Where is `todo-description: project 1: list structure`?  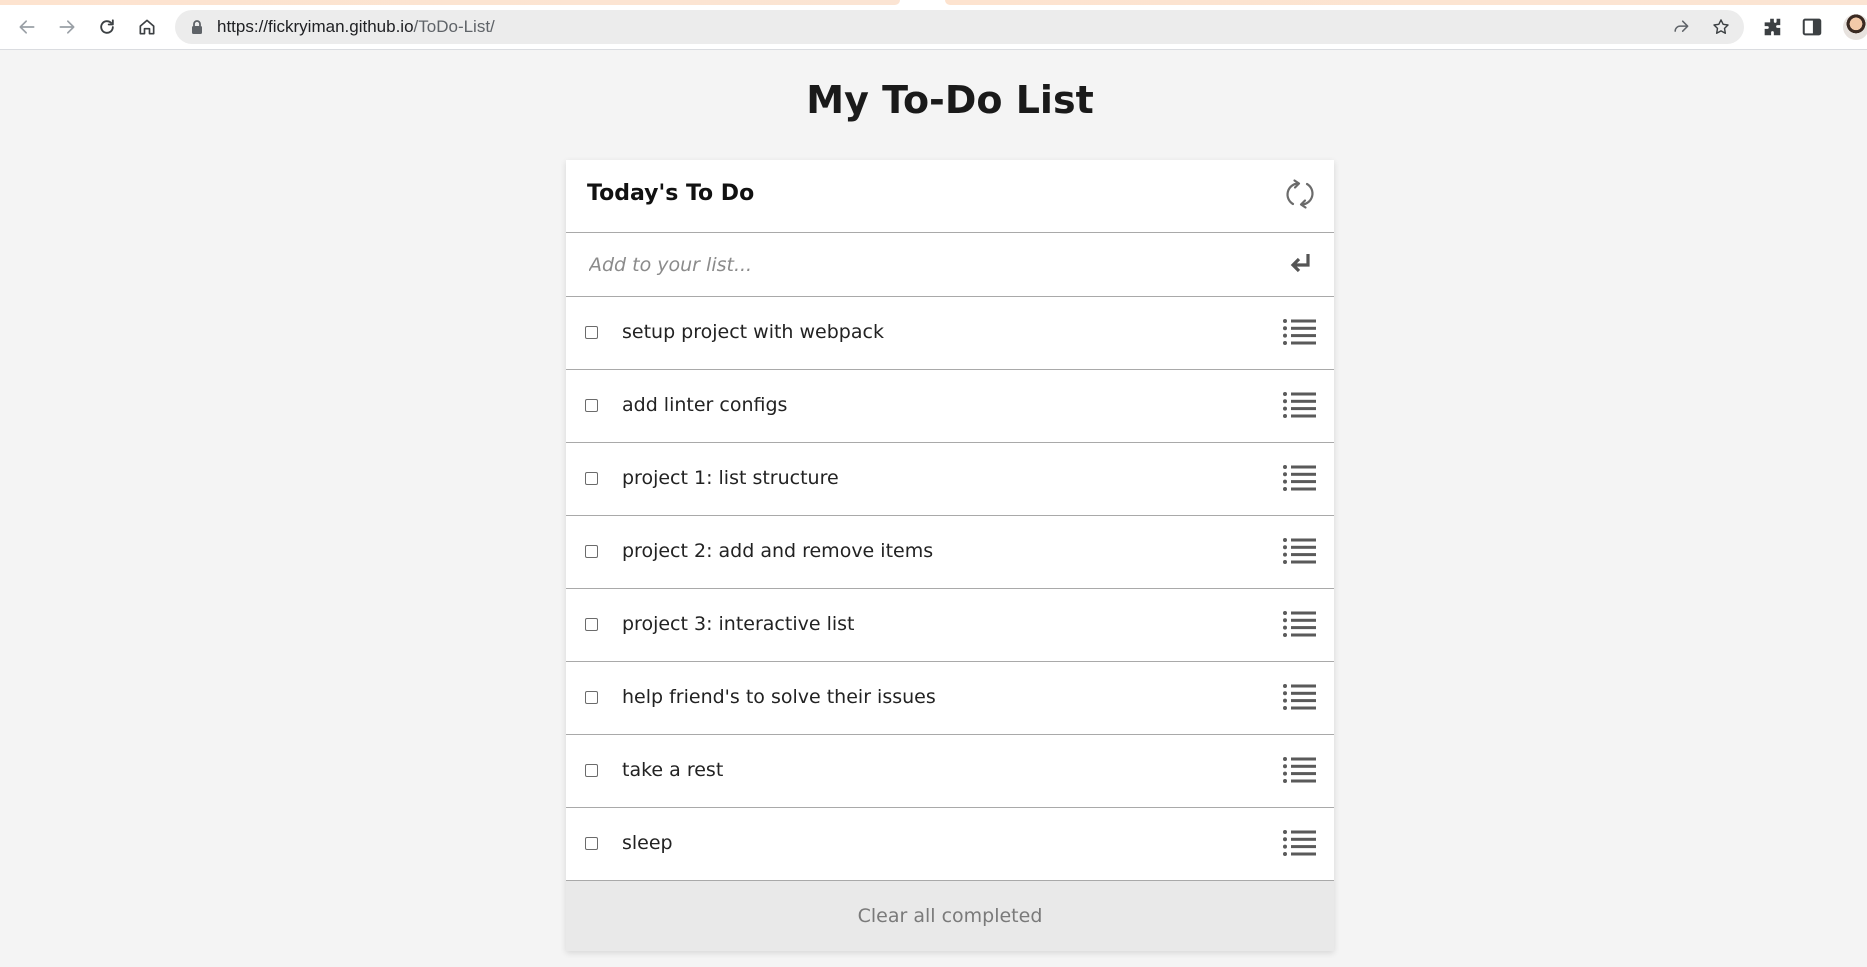
todo-description: project 1: list structure is located at coordinates (730, 478).